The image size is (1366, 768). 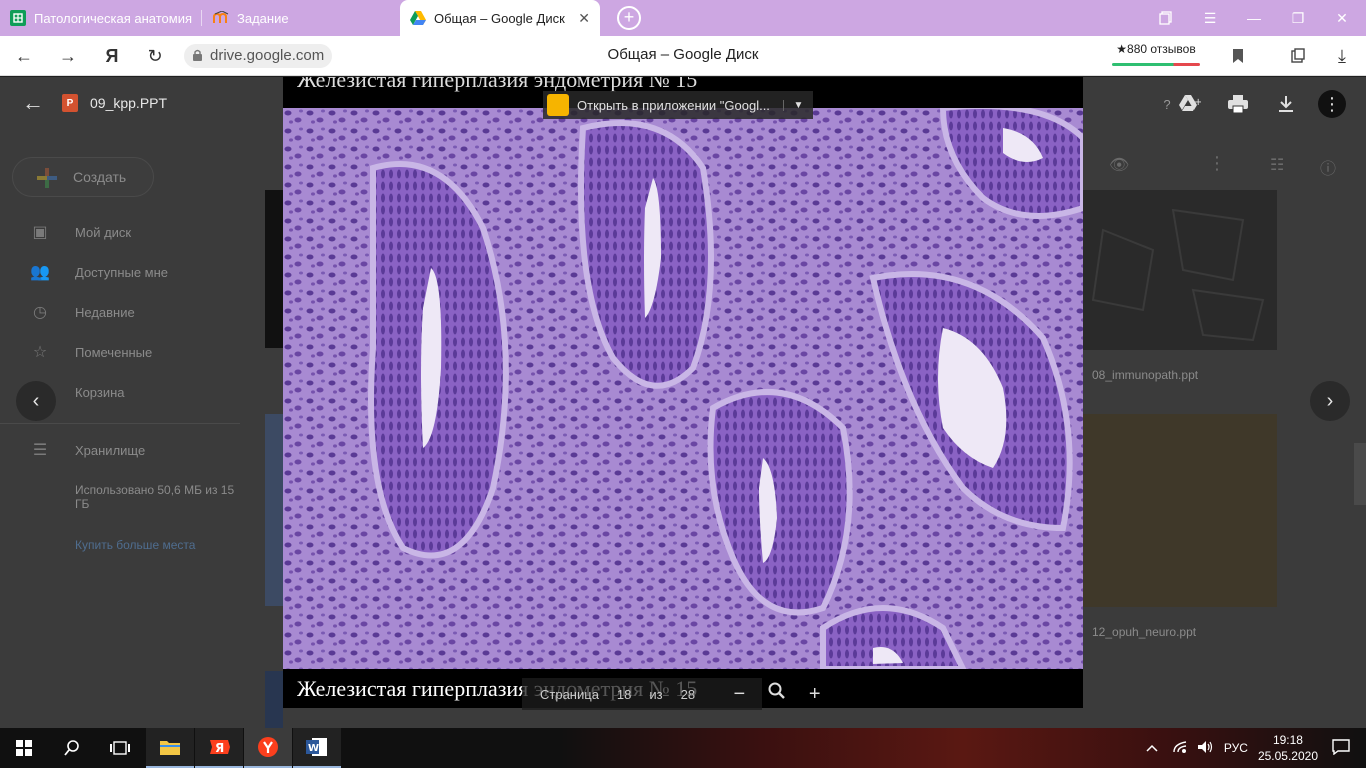 What do you see at coordinates (683, 54) in the screenshot?
I see `page-title: Общая – Google Диск` at bounding box center [683, 54].